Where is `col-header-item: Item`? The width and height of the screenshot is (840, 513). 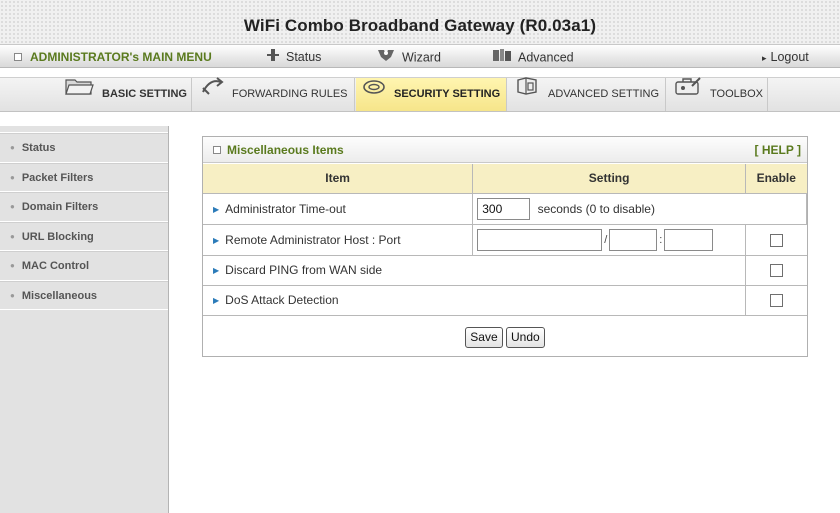 col-header-item: Item is located at coordinates (338, 179).